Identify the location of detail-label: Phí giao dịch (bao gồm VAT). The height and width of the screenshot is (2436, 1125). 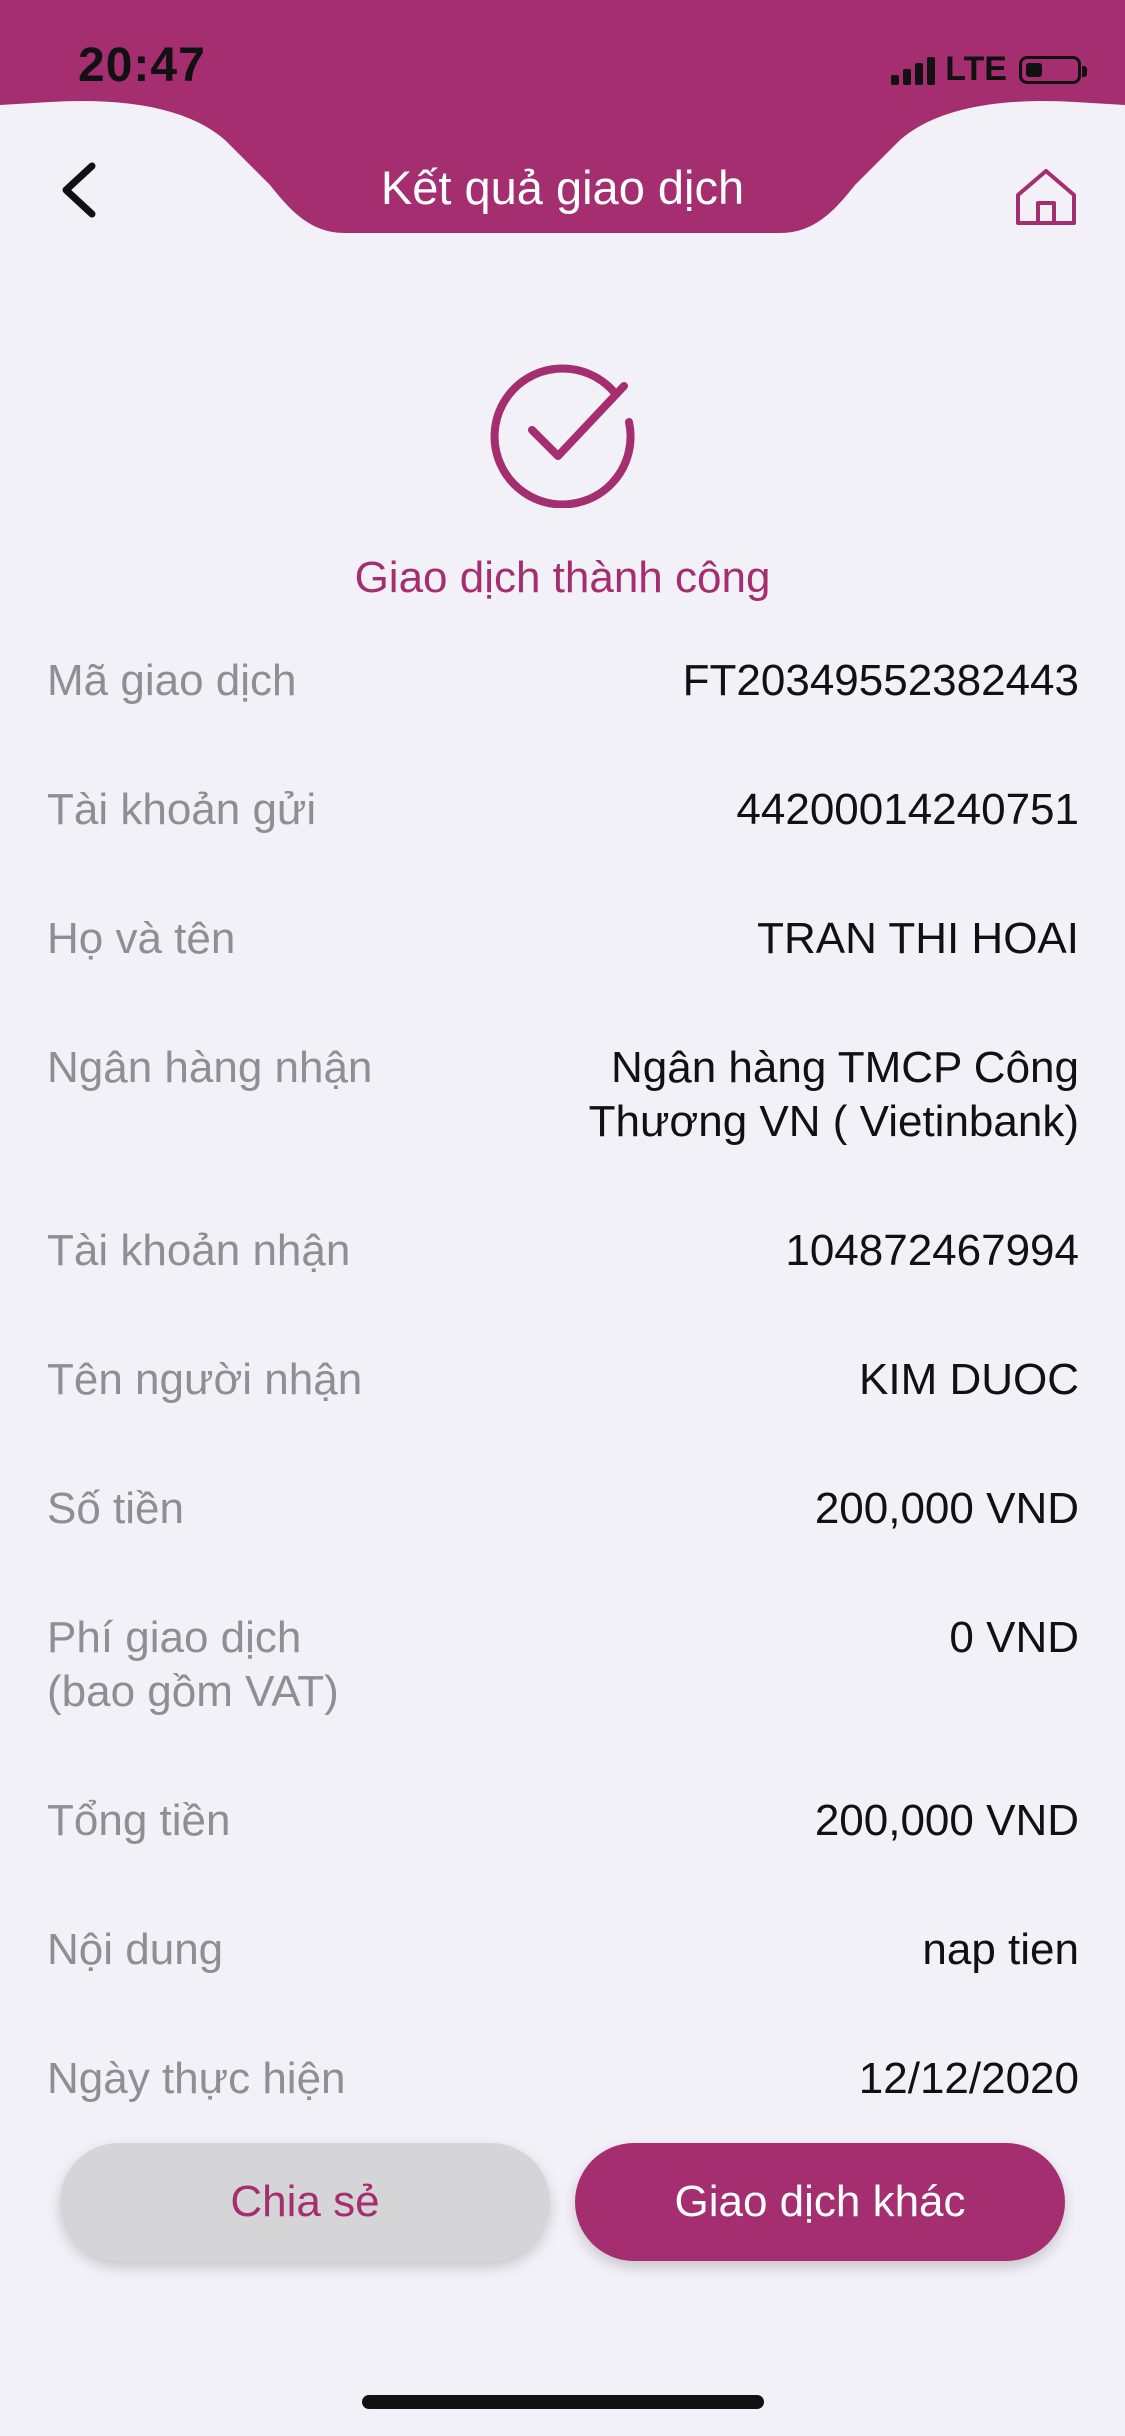
(193, 1664).